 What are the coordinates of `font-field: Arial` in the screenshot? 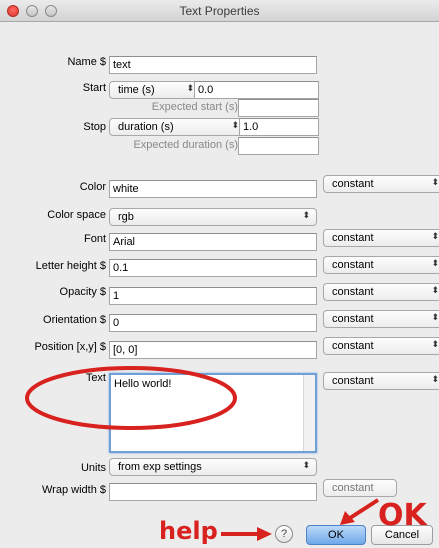 It's located at (213, 242).